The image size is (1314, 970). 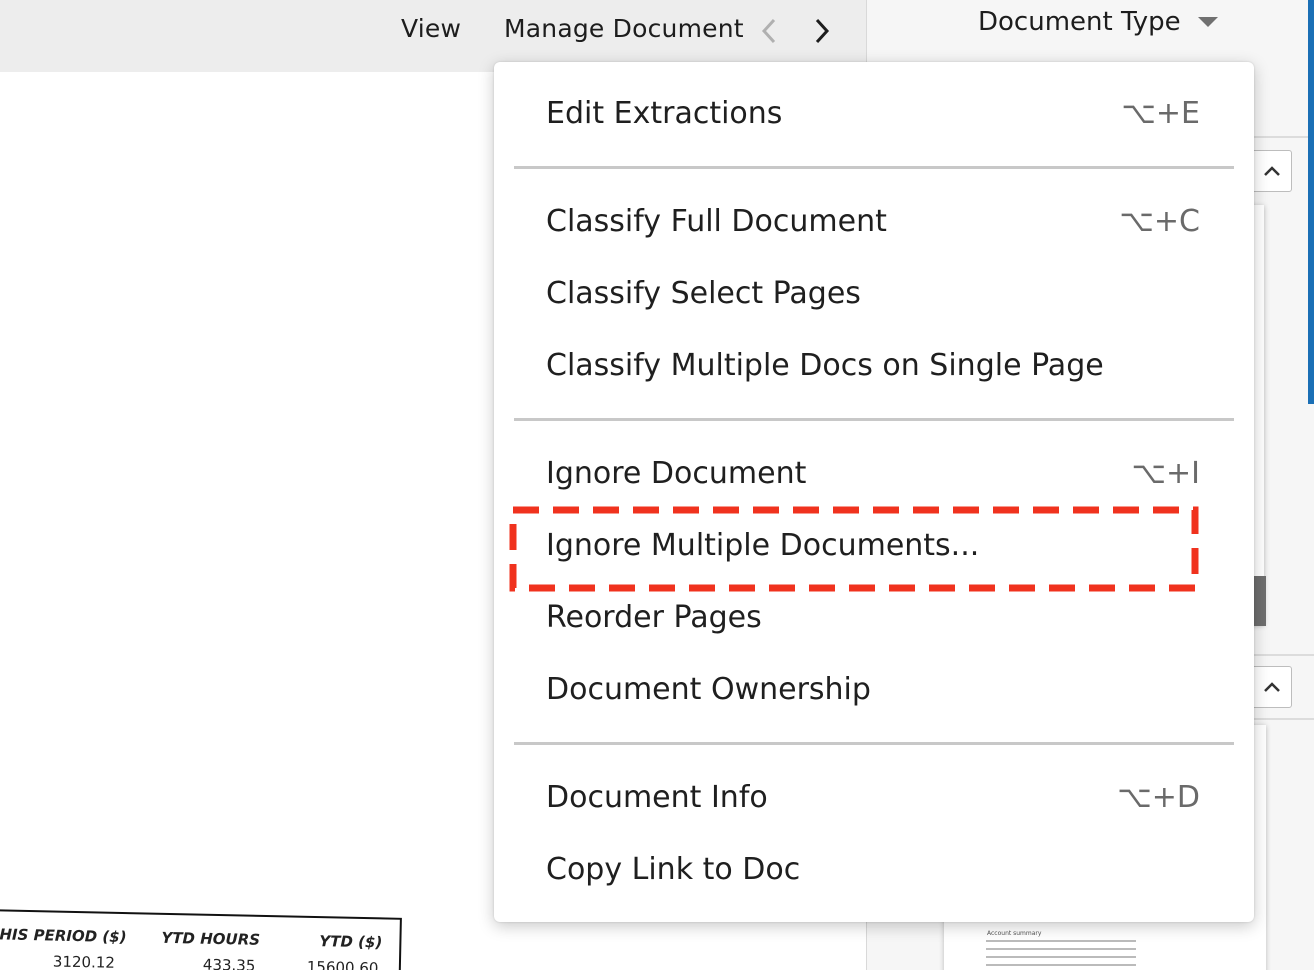 What do you see at coordinates (822, 31) in the screenshot?
I see `chevron-right-icon` at bounding box center [822, 31].